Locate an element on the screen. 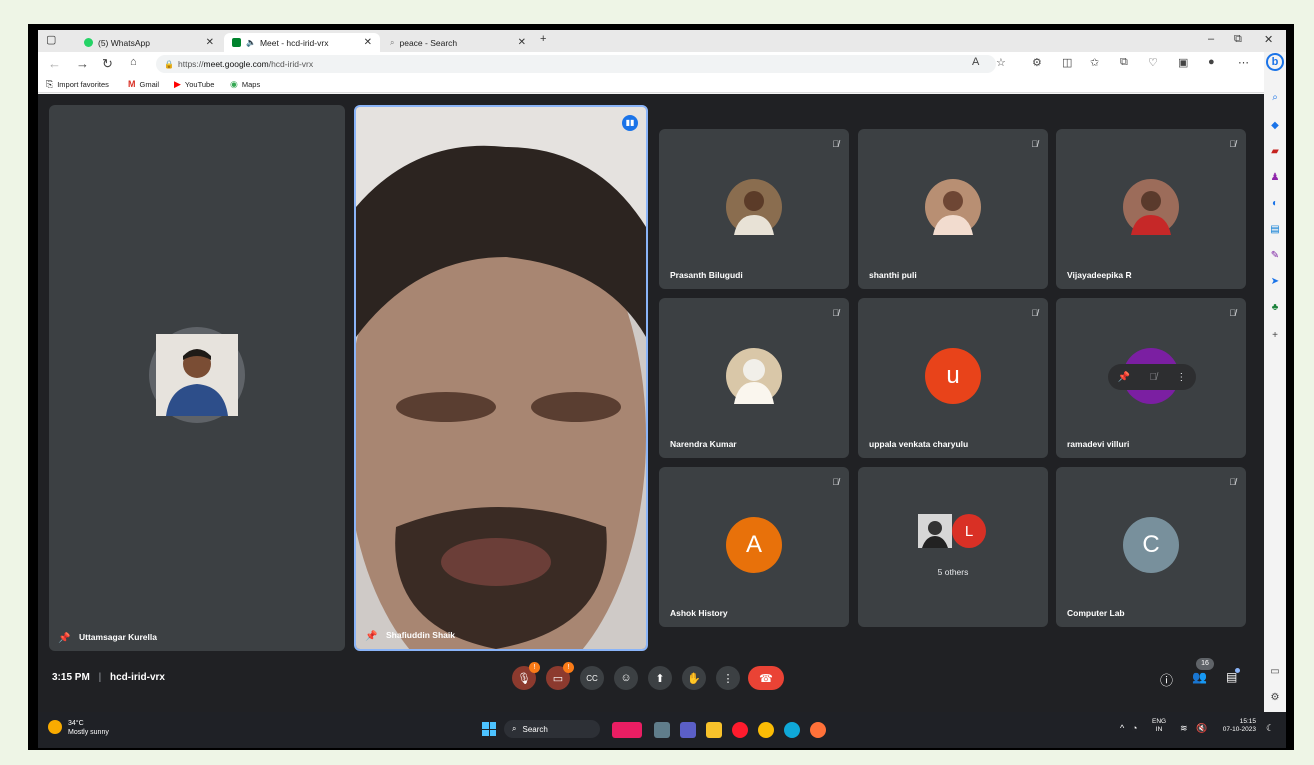 This screenshot has width=1314, height=765. more-menu-icon: ⋯ is located at coordinates (1243, 62).